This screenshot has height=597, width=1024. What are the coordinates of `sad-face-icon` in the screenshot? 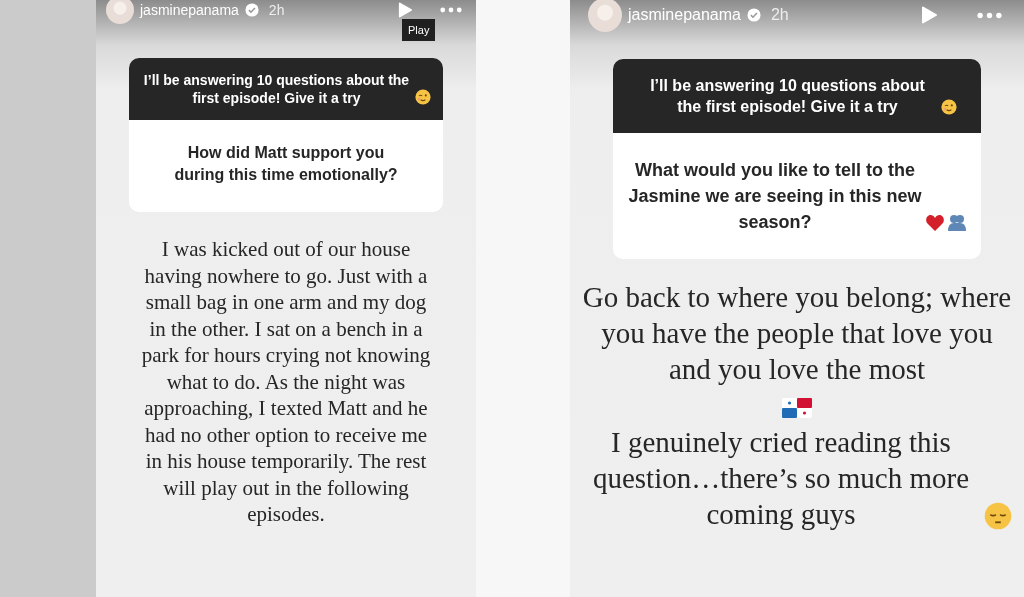 It's located at (998, 516).